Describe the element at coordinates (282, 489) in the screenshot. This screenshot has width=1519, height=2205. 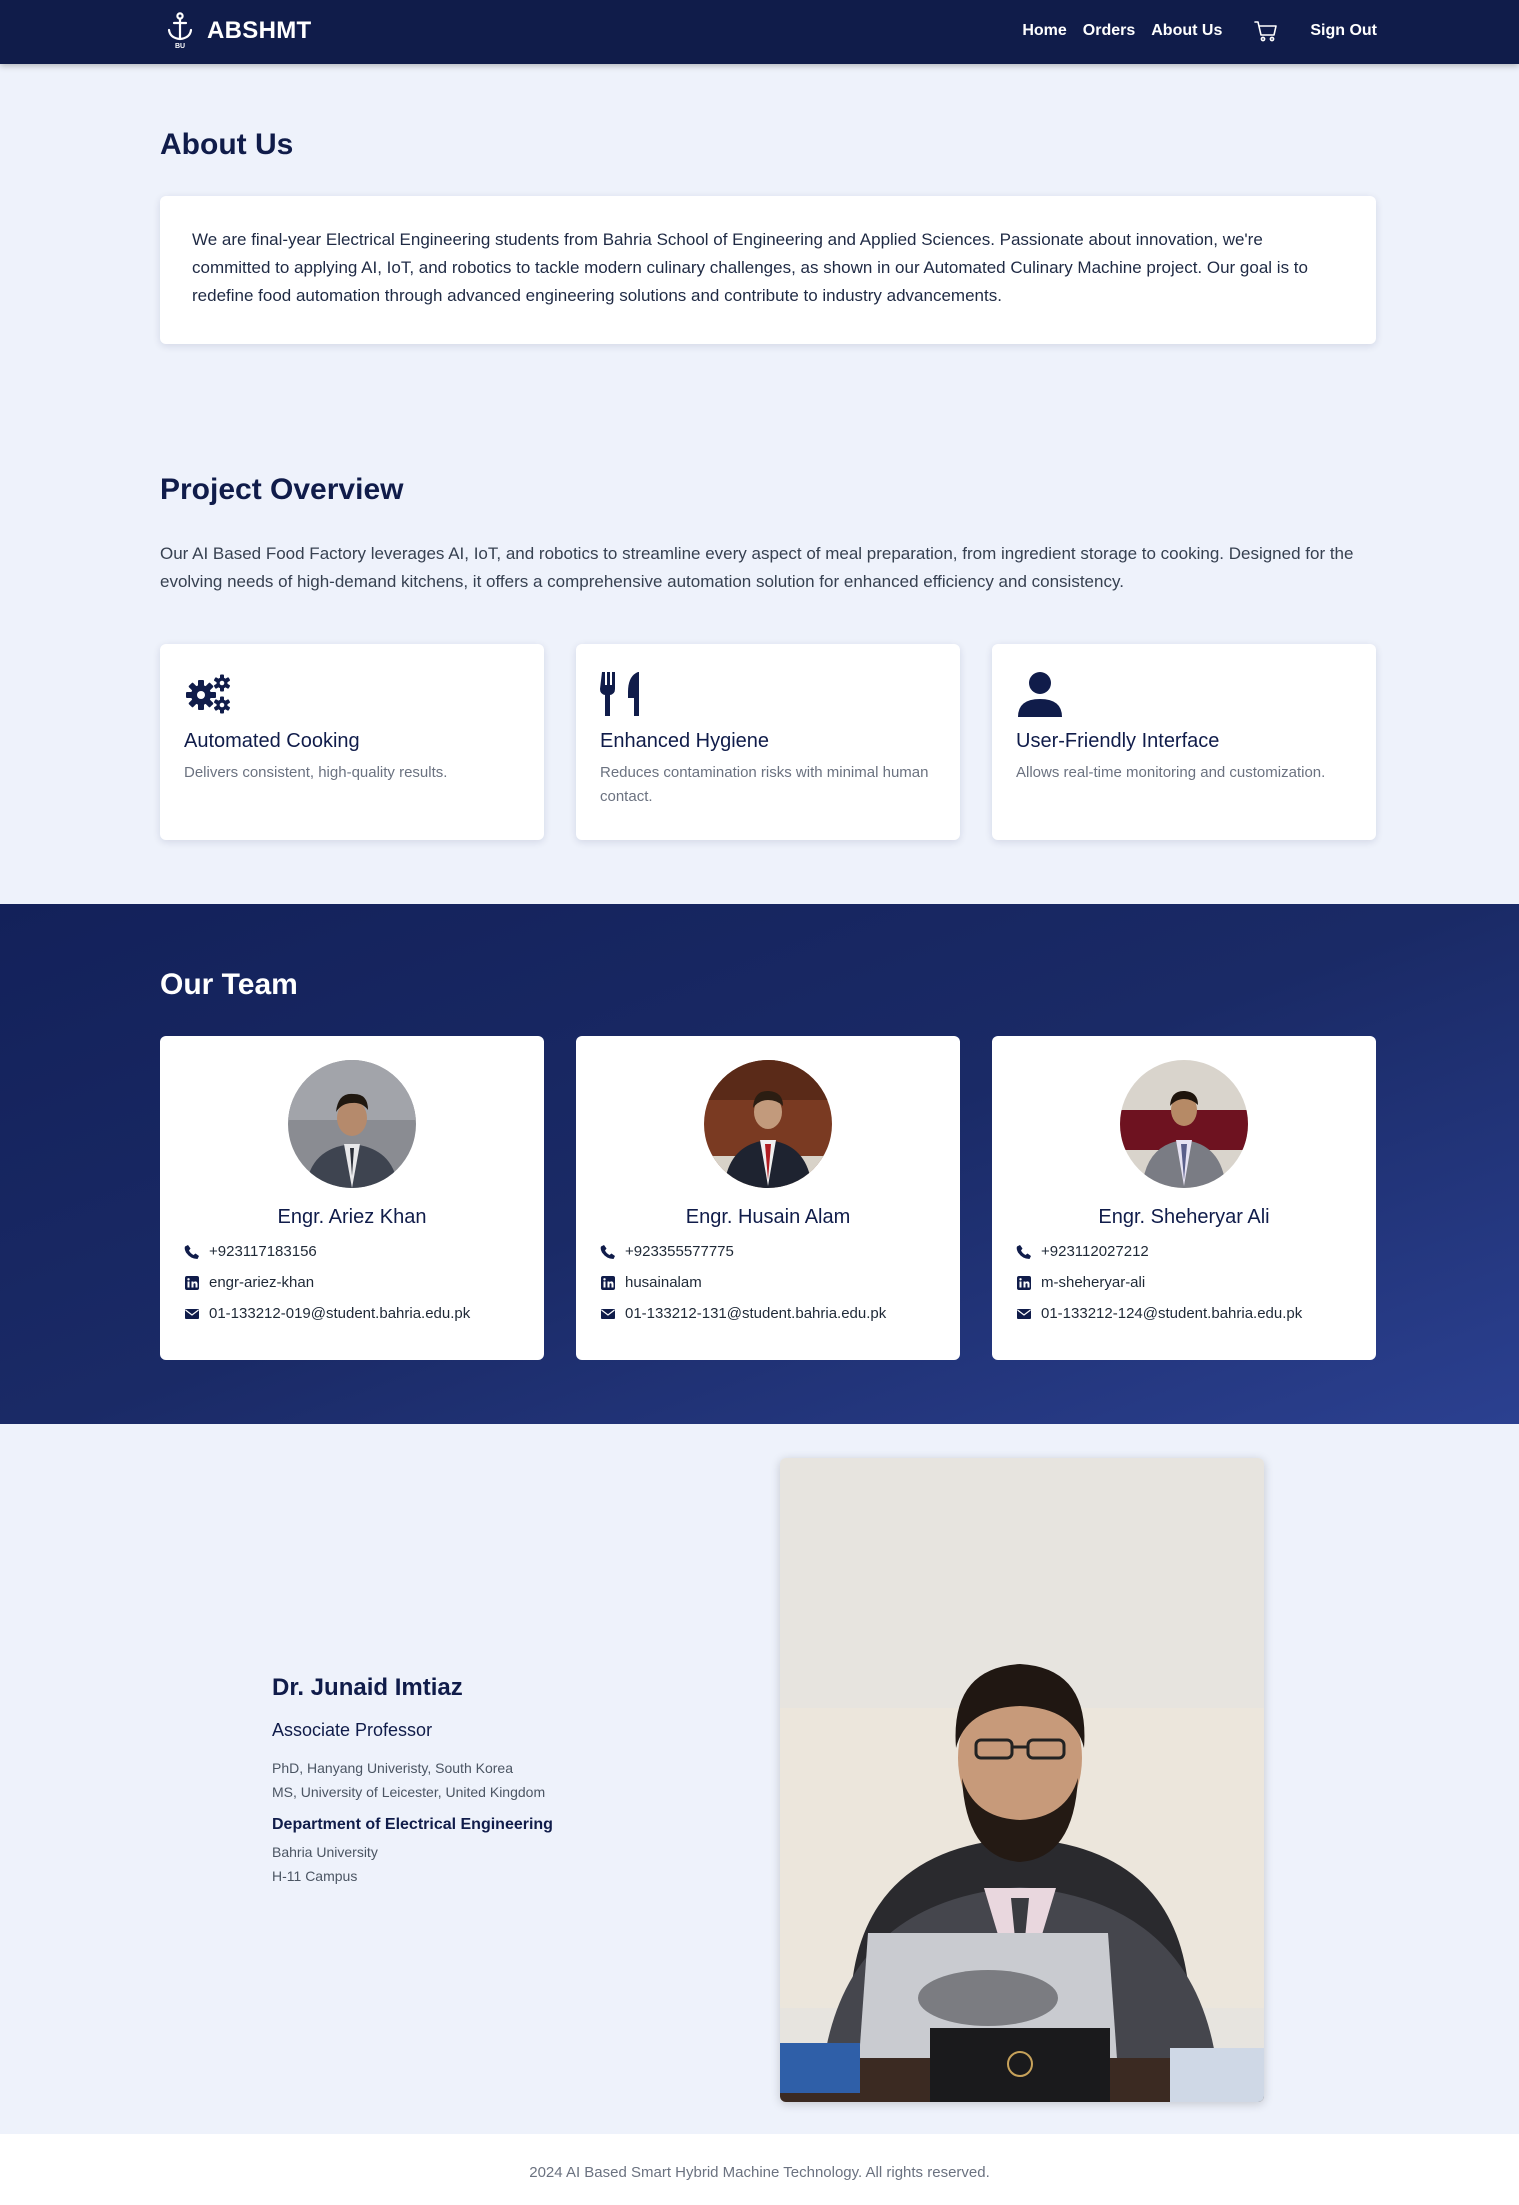
I see `project-title: Project Overview` at that location.